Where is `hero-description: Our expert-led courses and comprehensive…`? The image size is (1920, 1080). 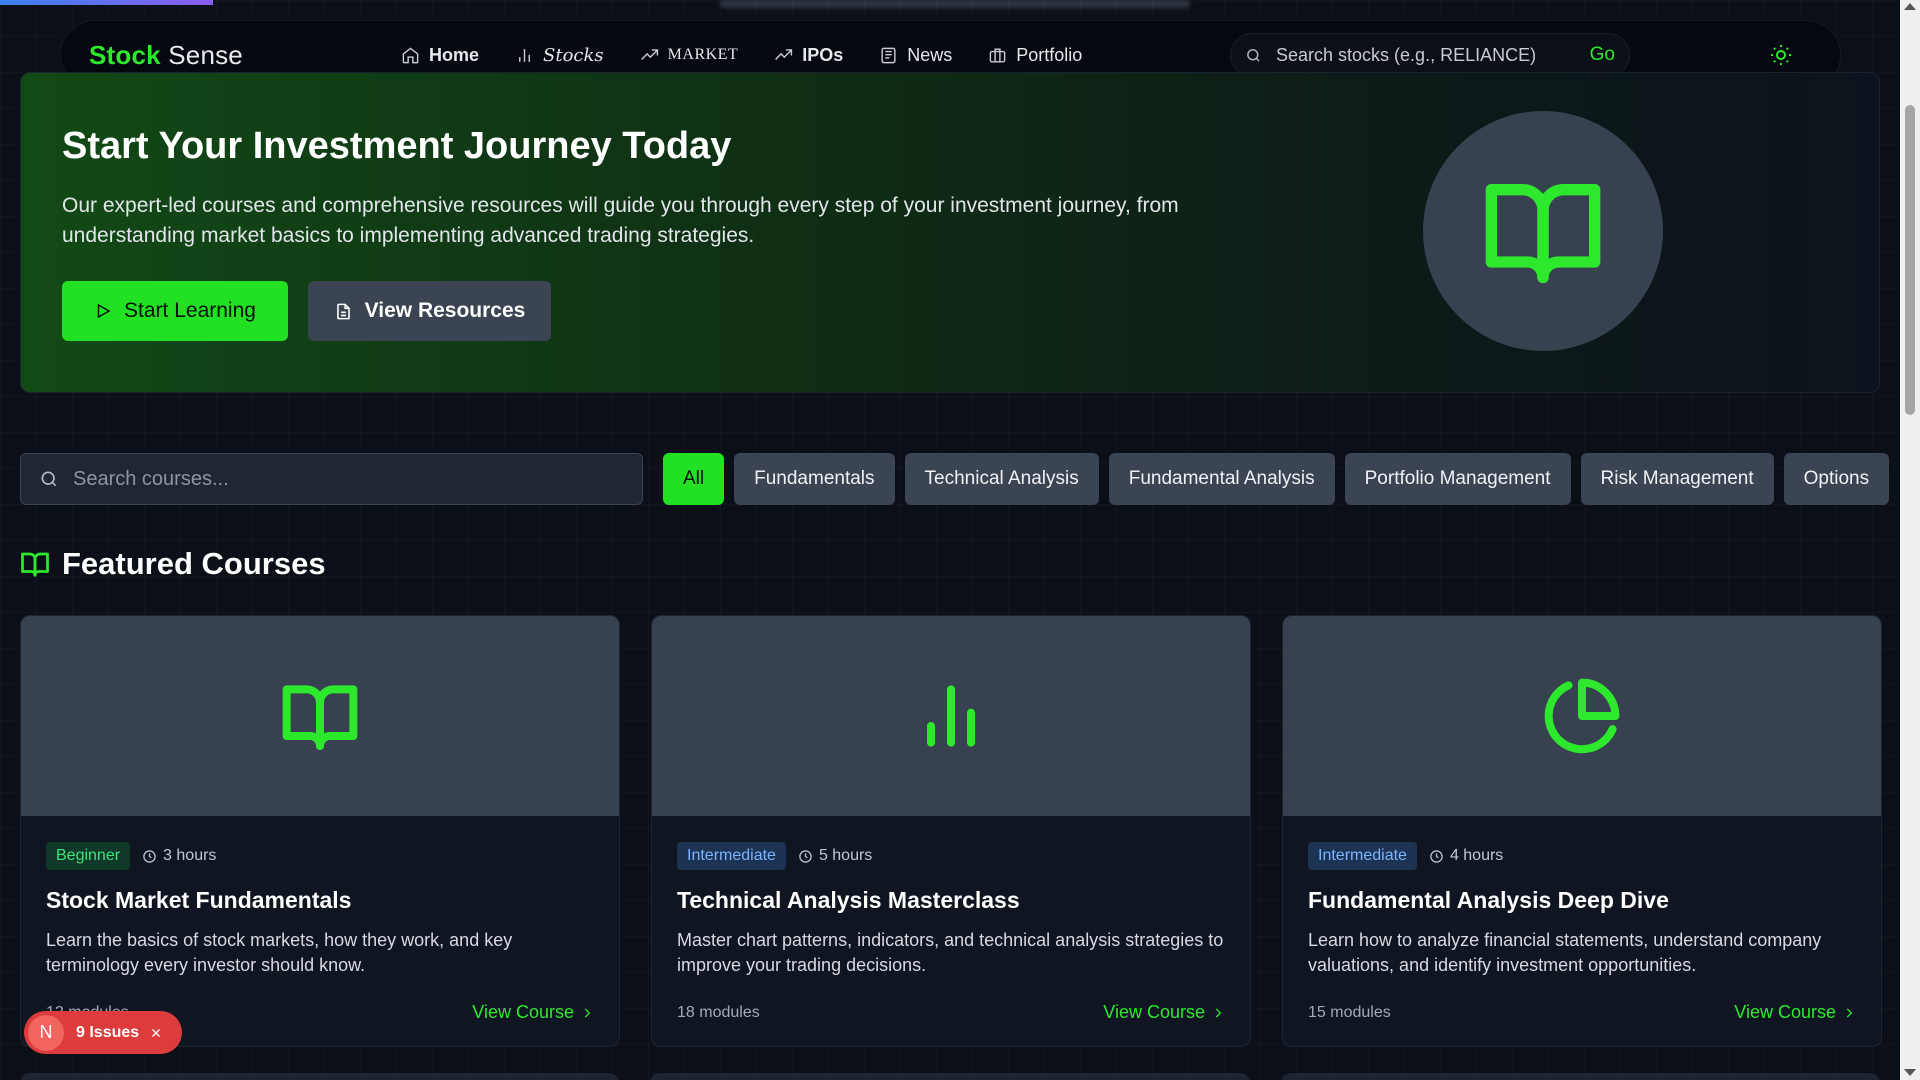
hero-description: Our expert-led courses and comprehensive… is located at coordinates (620, 220).